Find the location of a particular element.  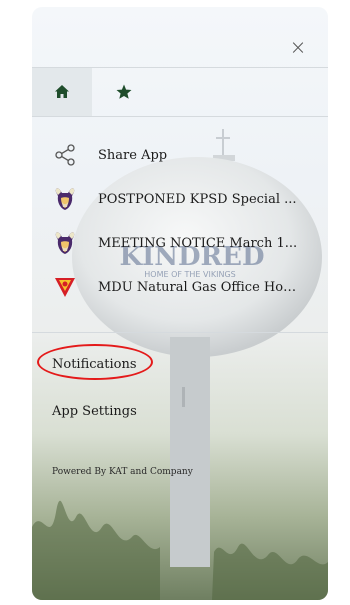

tab-home is located at coordinates (62, 92).